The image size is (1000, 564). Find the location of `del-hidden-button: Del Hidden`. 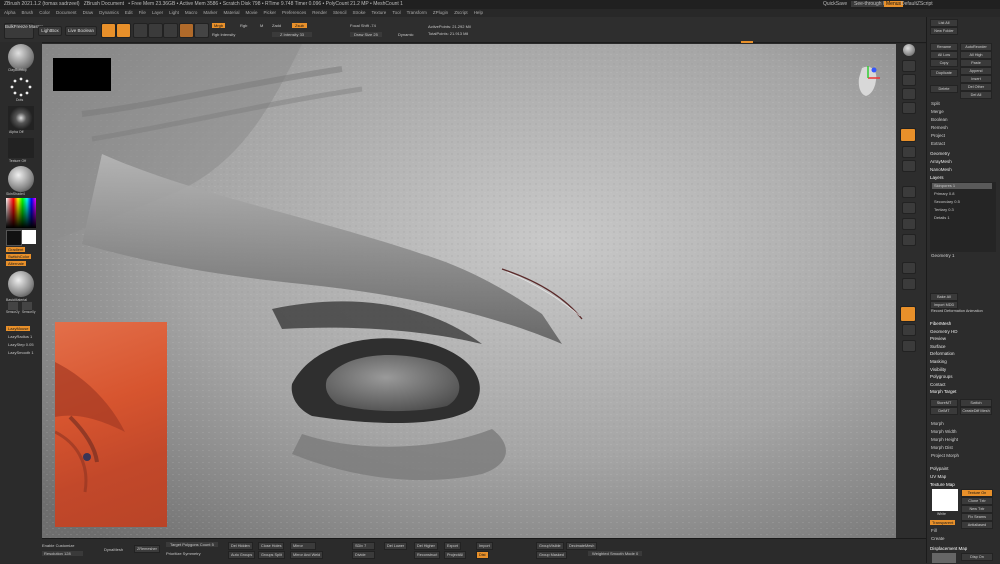

del-hidden-button: Del Hidden is located at coordinates (240, 546).